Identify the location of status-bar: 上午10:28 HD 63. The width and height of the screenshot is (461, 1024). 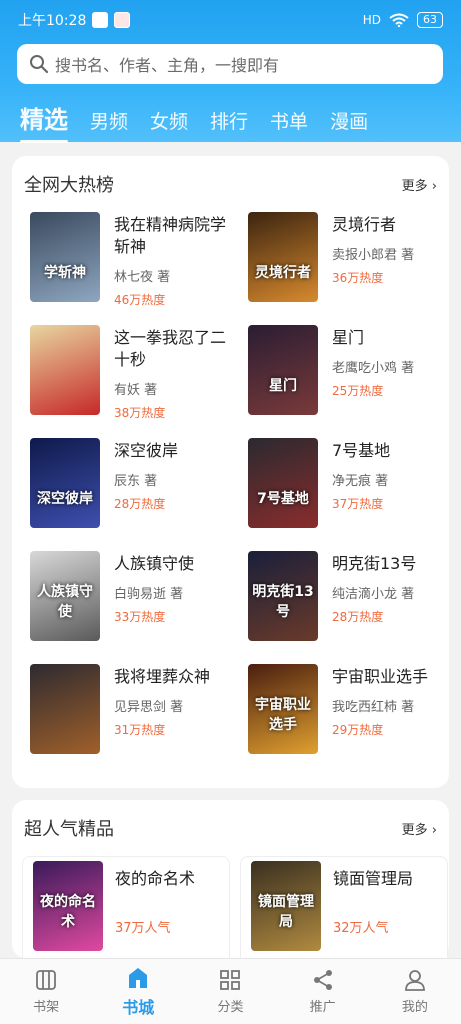
(230, 20).